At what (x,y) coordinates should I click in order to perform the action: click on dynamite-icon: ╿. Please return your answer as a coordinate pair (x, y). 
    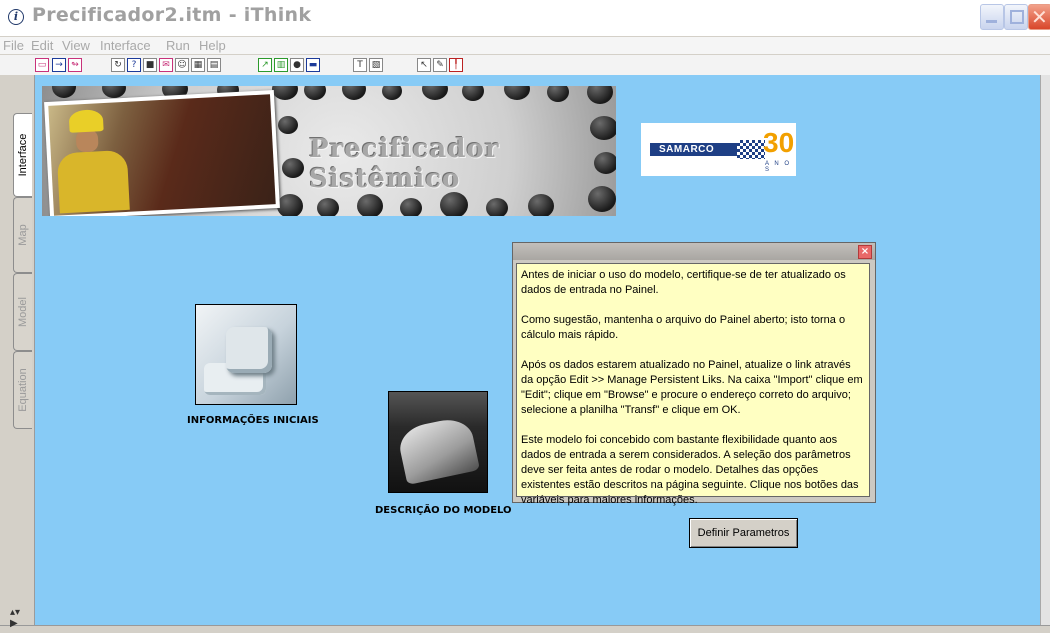
    Looking at the image, I should click on (456, 65).